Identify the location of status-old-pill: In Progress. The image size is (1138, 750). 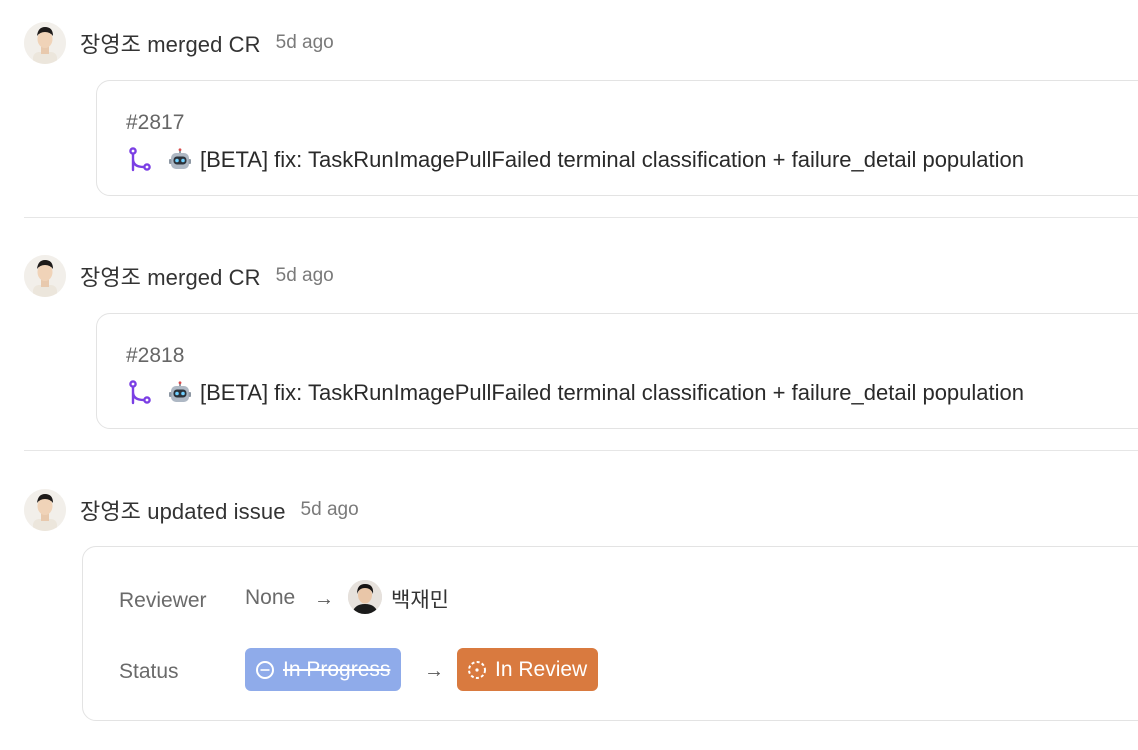
(323, 669).